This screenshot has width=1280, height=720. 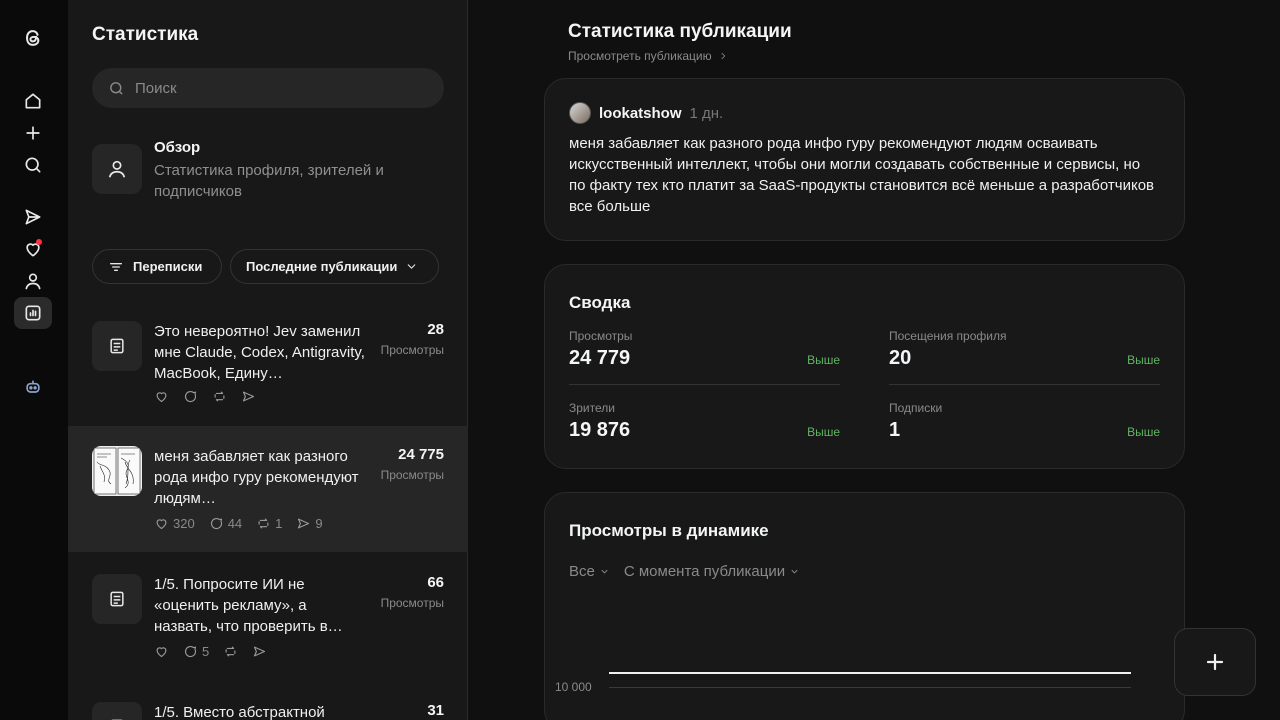 What do you see at coordinates (640, 56) in the screenshot?
I see `view-post-label: Просмотреть публикацию` at bounding box center [640, 56].